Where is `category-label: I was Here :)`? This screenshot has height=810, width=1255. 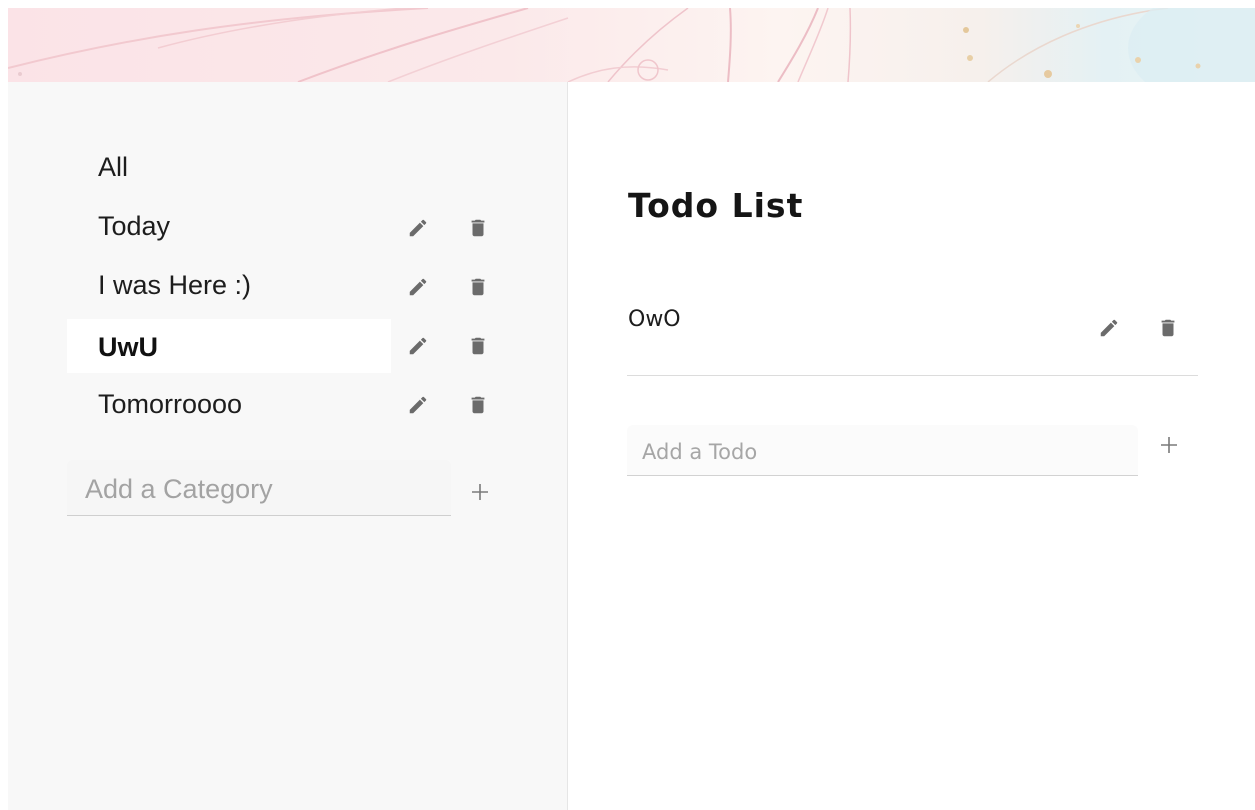
category-label: I was Here :) is located at coordinates (175, 285).